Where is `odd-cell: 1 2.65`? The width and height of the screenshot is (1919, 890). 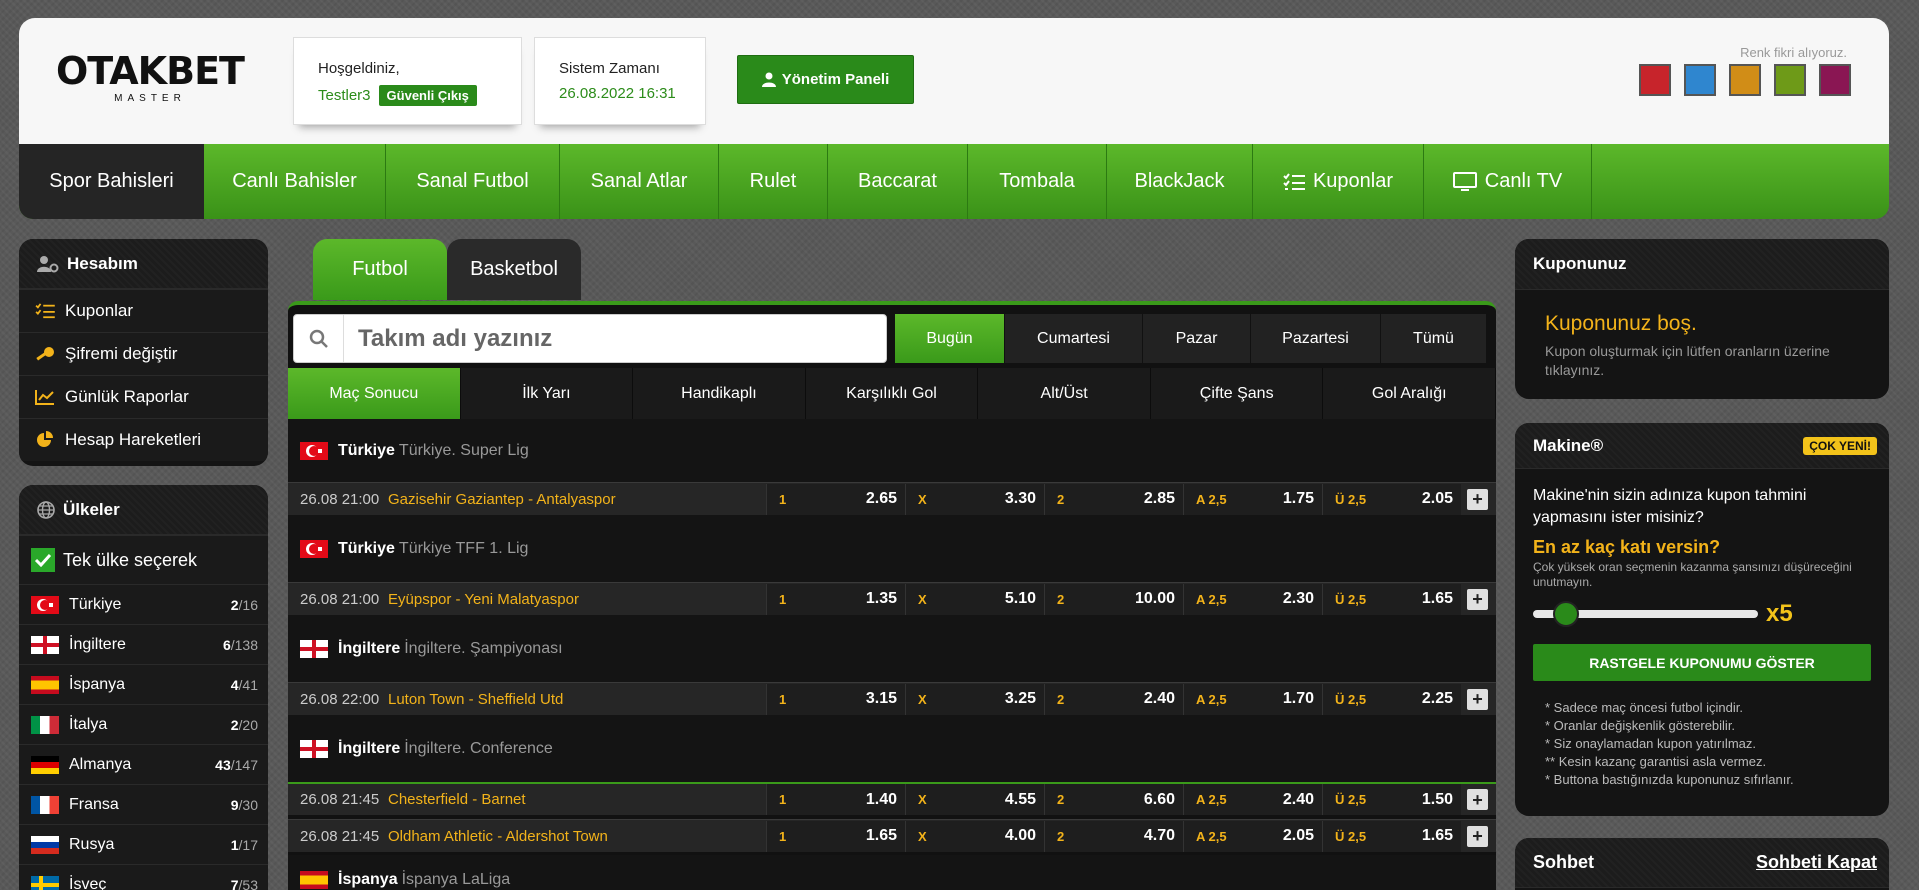 odd-cell: 1 2.65 is located at coordinates (835, 499).